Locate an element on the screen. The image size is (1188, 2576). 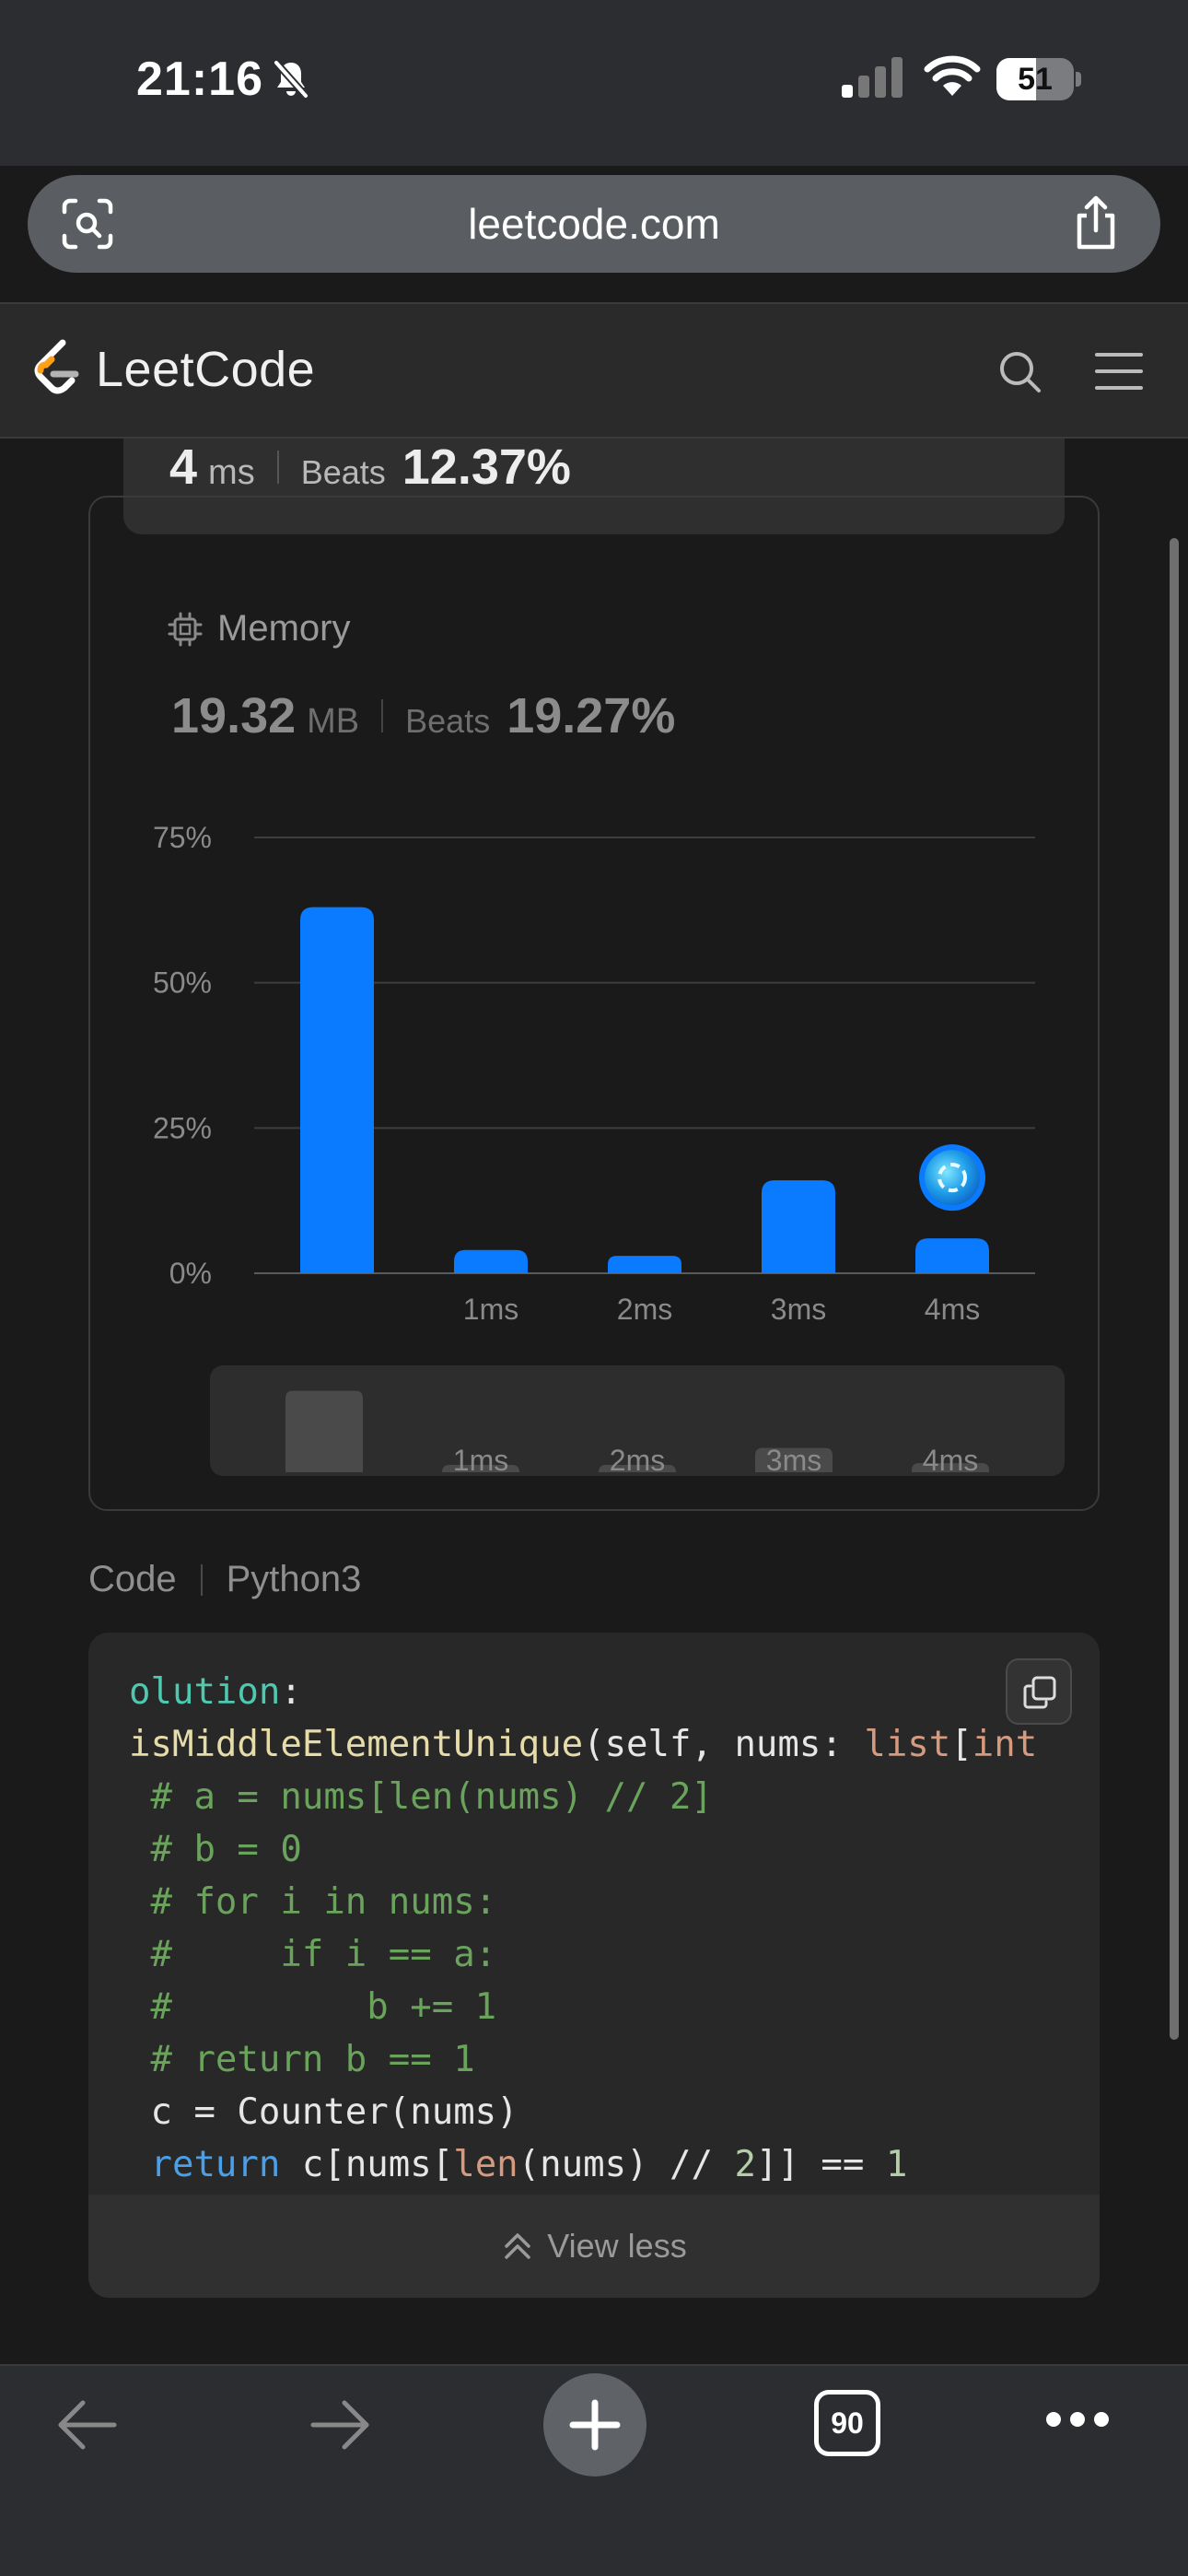
code-line: # for i in nums: is located at coordinates (312, 1902).